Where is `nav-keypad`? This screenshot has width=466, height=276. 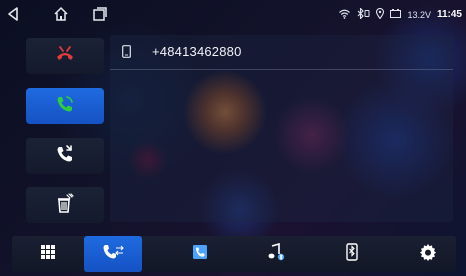
nav-keypad is located at coordinates (48, 254).